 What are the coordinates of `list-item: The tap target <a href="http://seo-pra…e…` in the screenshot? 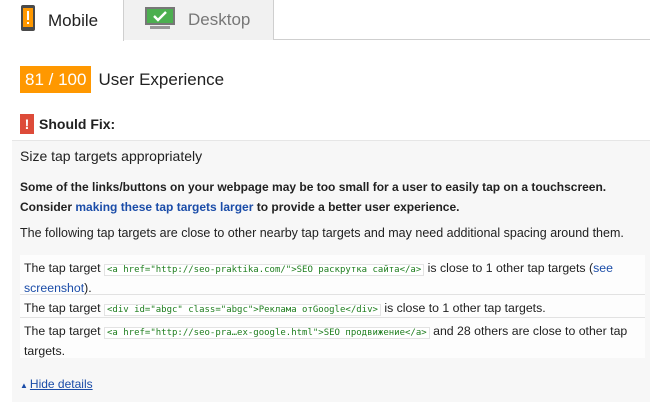 It's located at (332, 338).